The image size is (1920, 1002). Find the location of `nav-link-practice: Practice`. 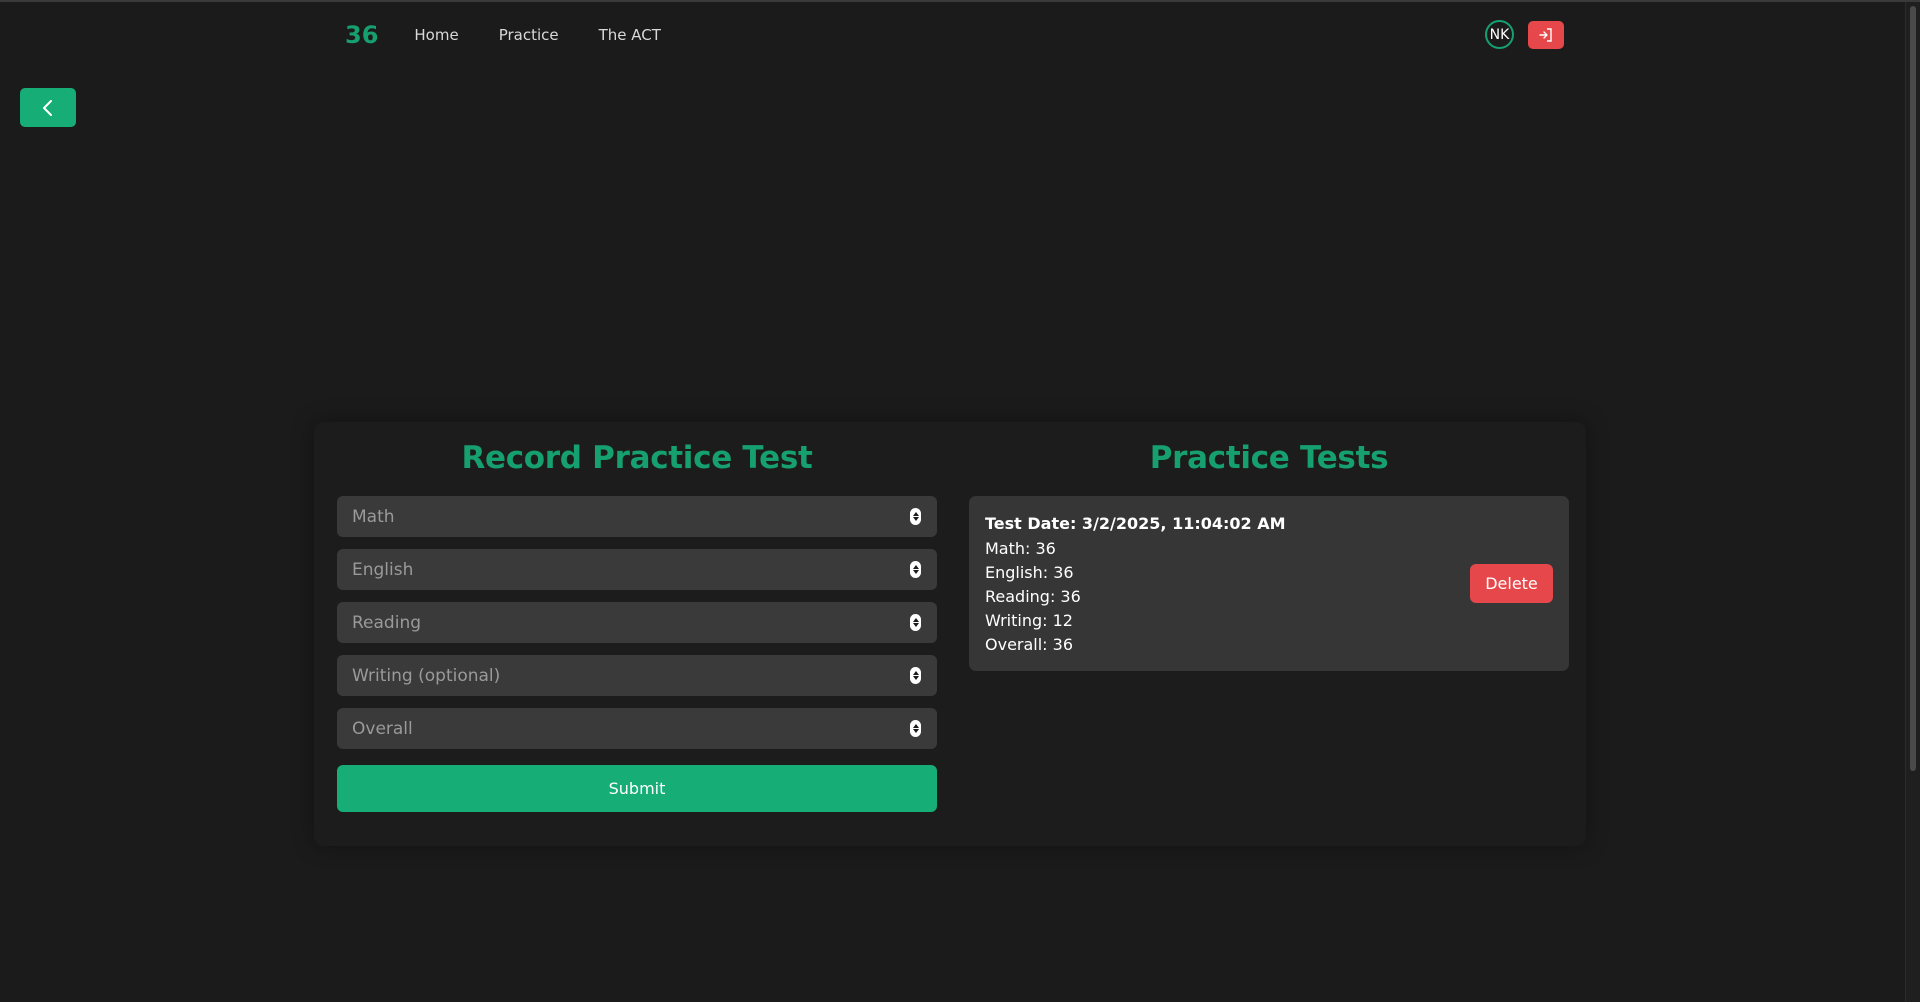

nav-link-practice: Practice is located at coordinates (529, 35).